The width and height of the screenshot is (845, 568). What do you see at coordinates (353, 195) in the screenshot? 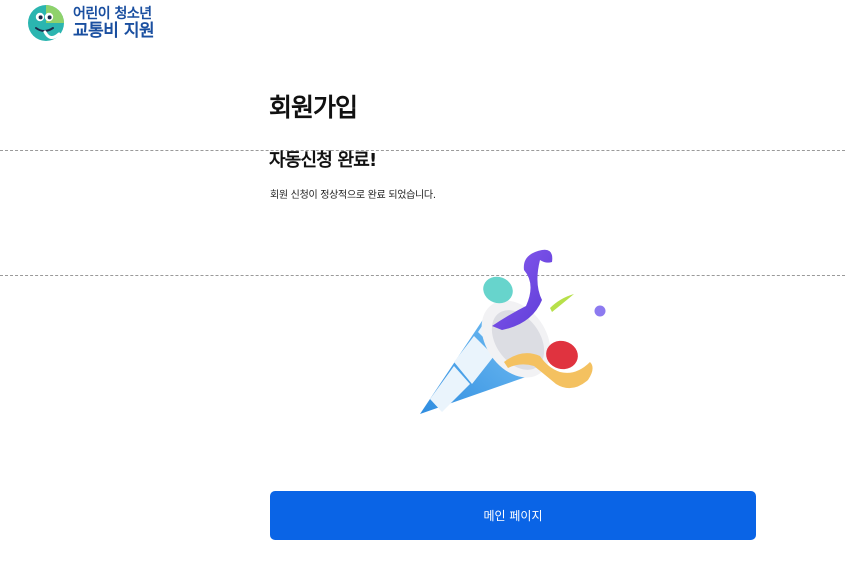
I see `completion-message: 회원 신청이 정상적으로 완료 되었습니다.` at bounding box center [353, 195].